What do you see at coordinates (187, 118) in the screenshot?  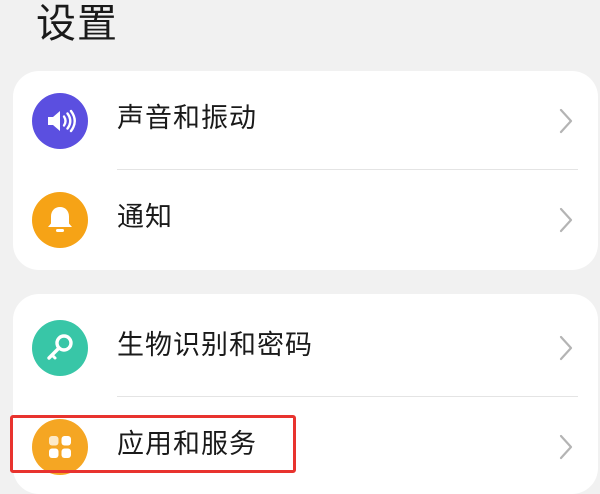 I see `settings-item-label: 声音和振动` at bounding box center [187, 118].